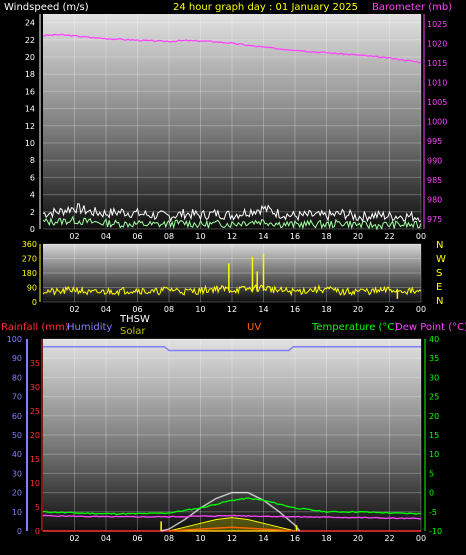 The image size is (466, 555). I want to click on hum-y-tick-label: 80, so click(17, 377).